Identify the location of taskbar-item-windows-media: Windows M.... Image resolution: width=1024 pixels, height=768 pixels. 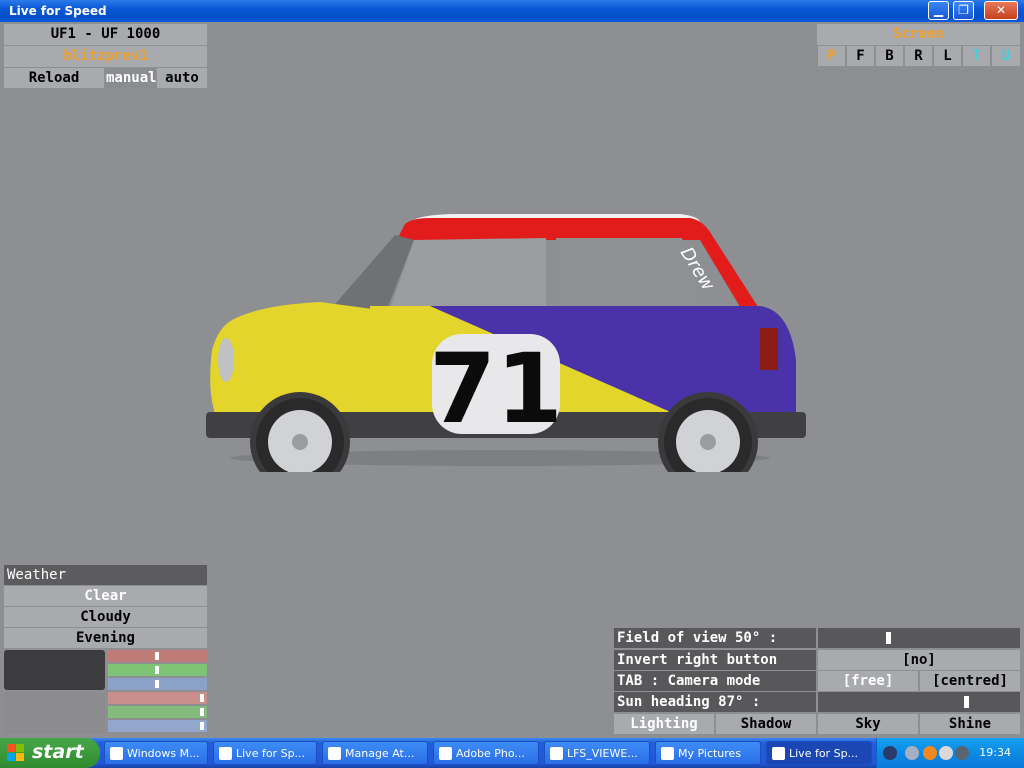
(156, 753).